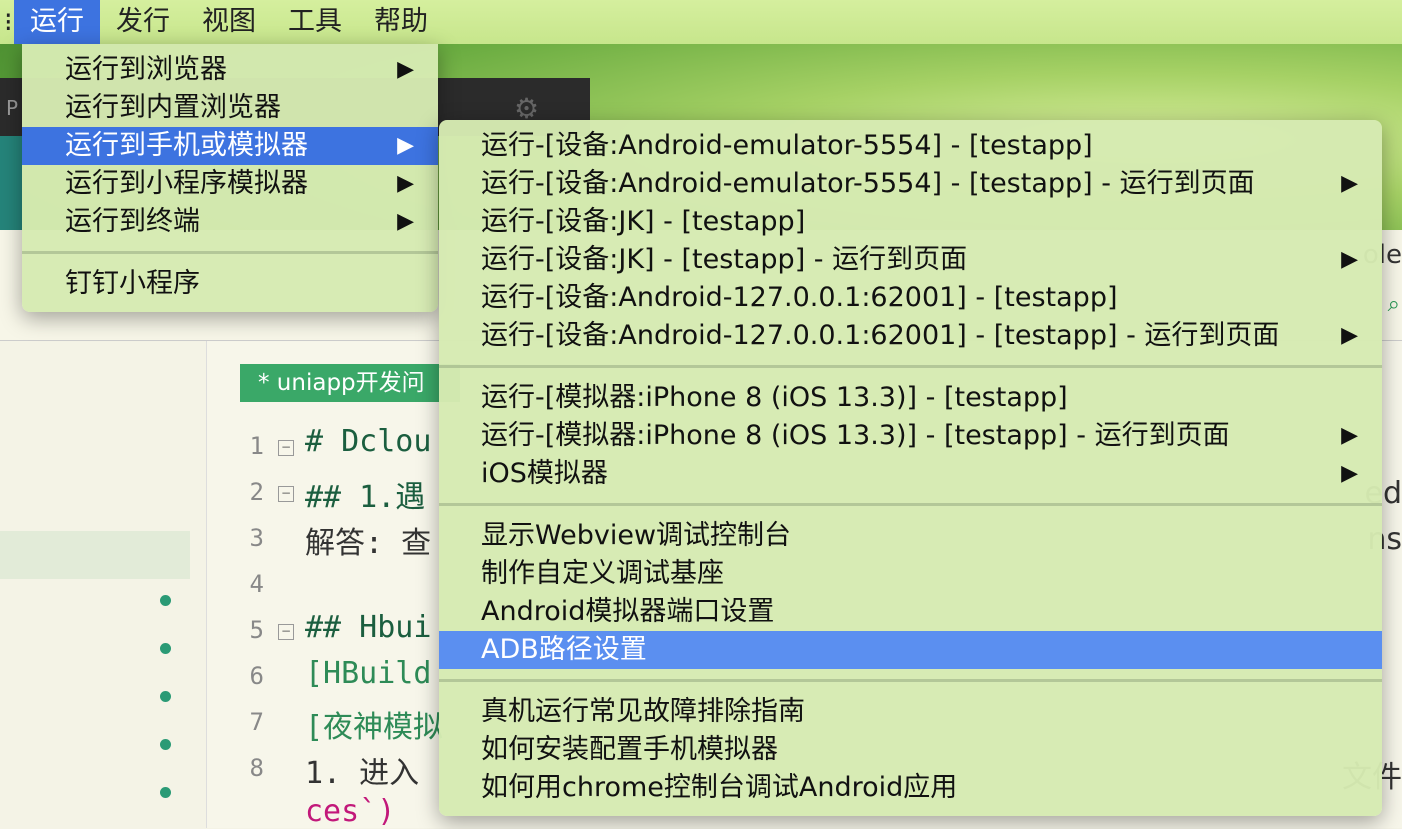 This screenshot has height=829, width=1402. What do you see at coordinates (724, 260) in the screenshot?
I see `submenu-item-label: 运行-[设备:JK] - [testapp] - 运行到页面` at bounding box center [724, 260].